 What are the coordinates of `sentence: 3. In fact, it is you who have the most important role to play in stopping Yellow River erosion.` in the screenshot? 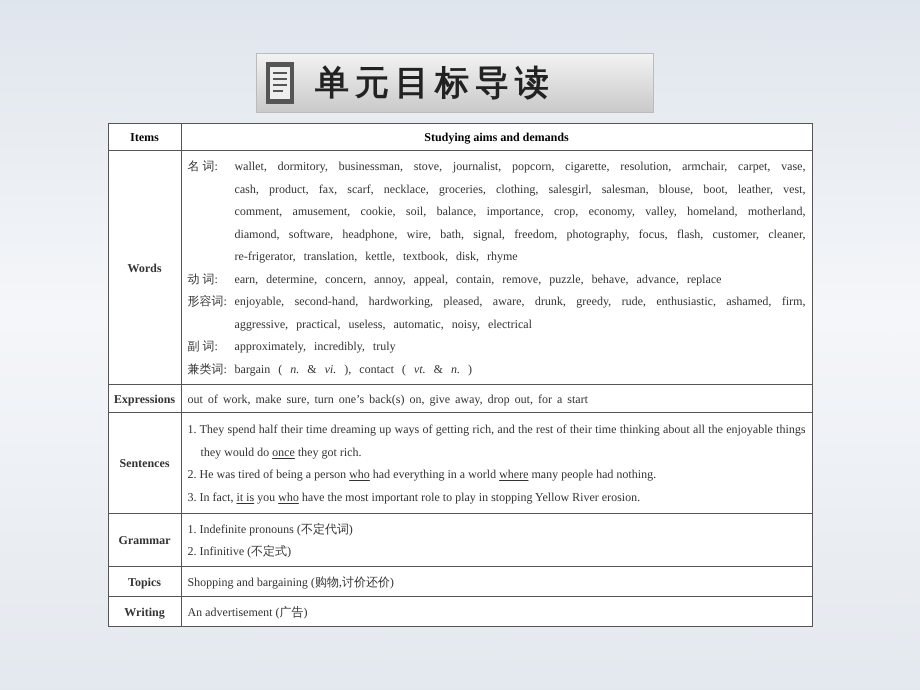 It's located at (415, 497).